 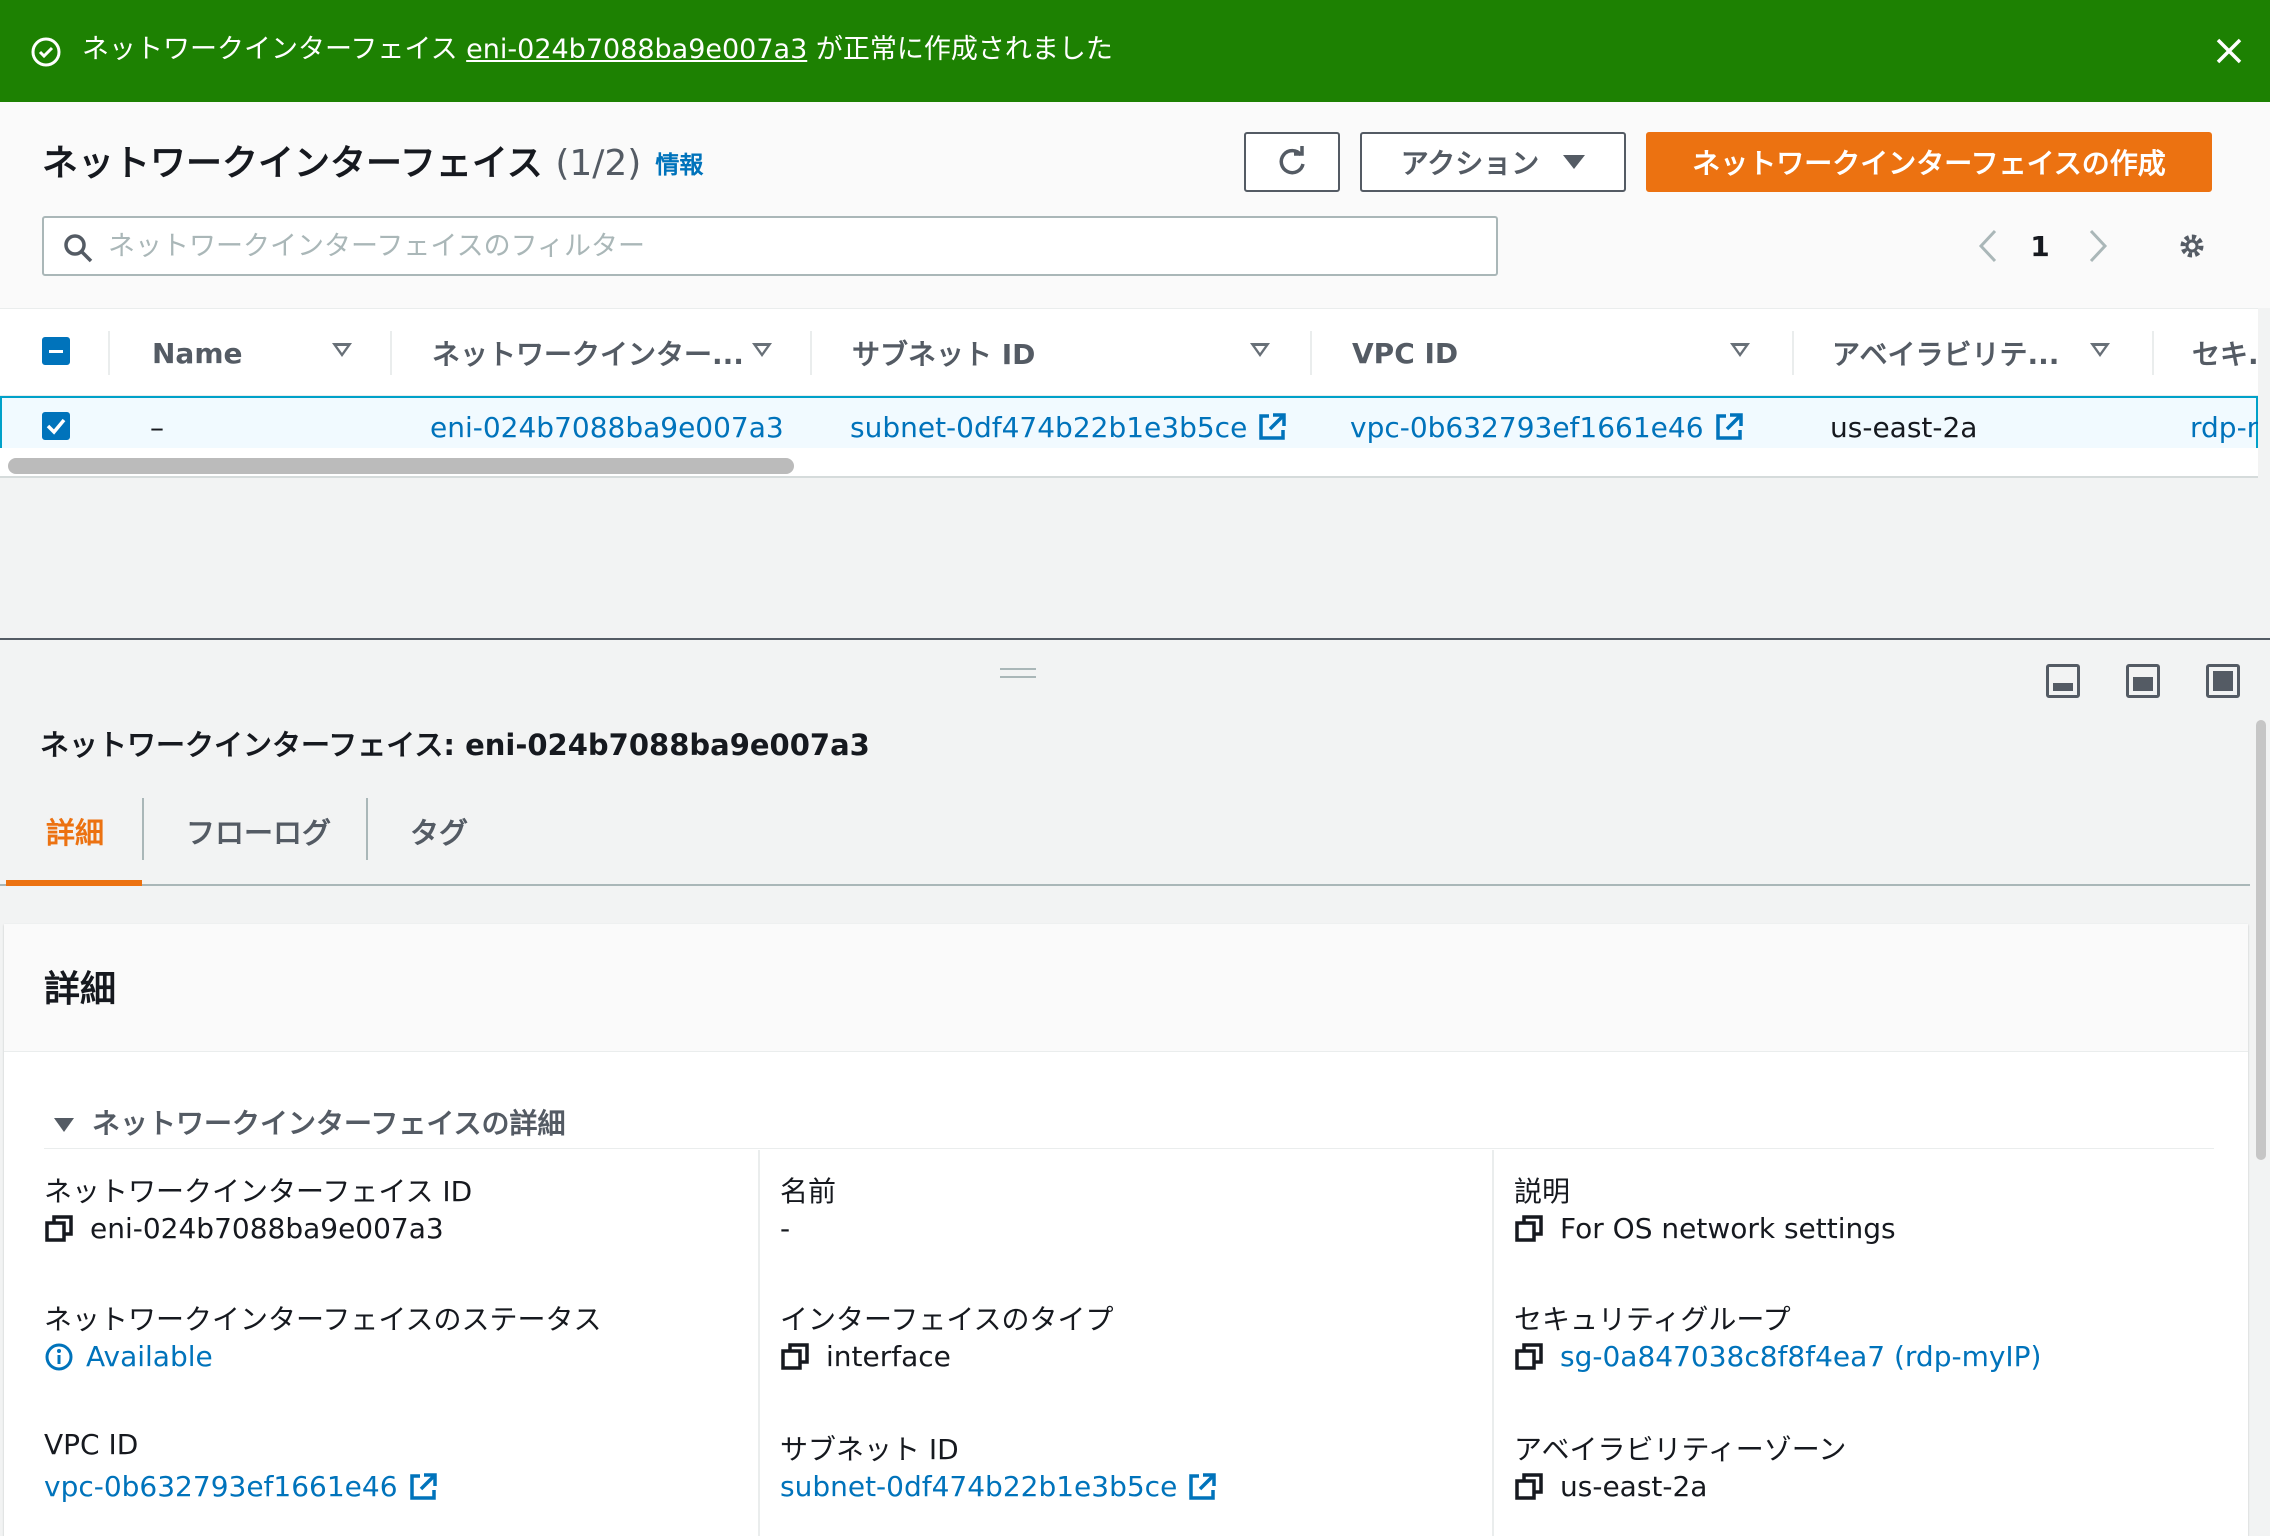 I want to click on security-group-link: sg-0a847038c8f8f4ea7 (rdp-myIP), so click(x=1800, y=1356).